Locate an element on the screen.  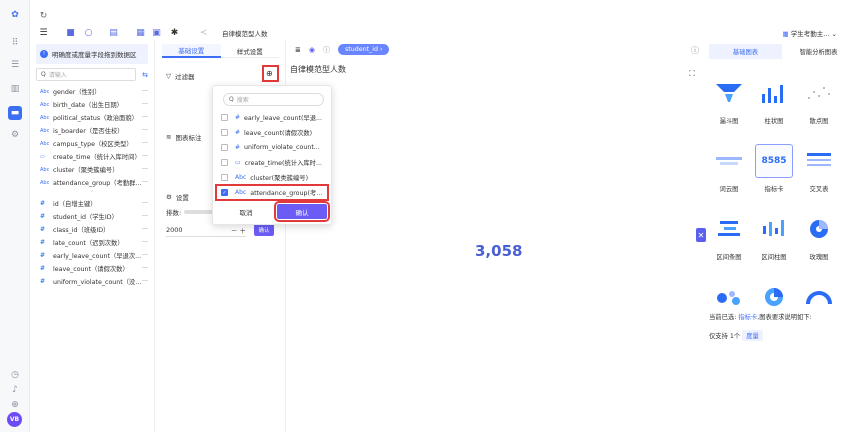
collapse-icon: ⇆ is located at coordinates (145, 75).